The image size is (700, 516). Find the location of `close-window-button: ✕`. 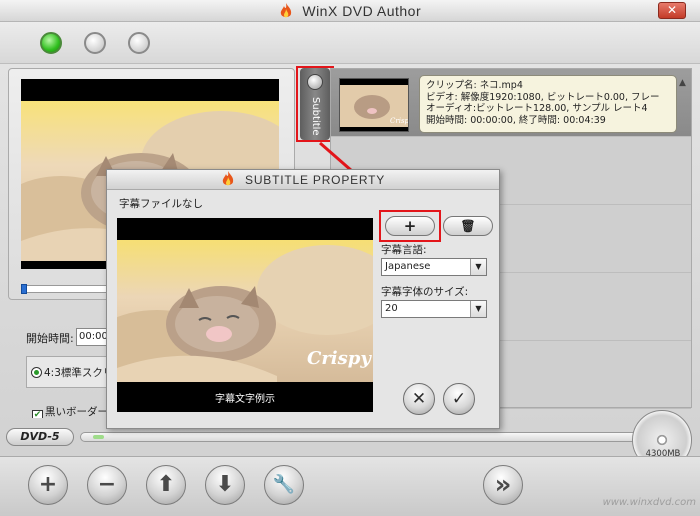

close-window-button: ✕ is located at coordinates (672, 10).